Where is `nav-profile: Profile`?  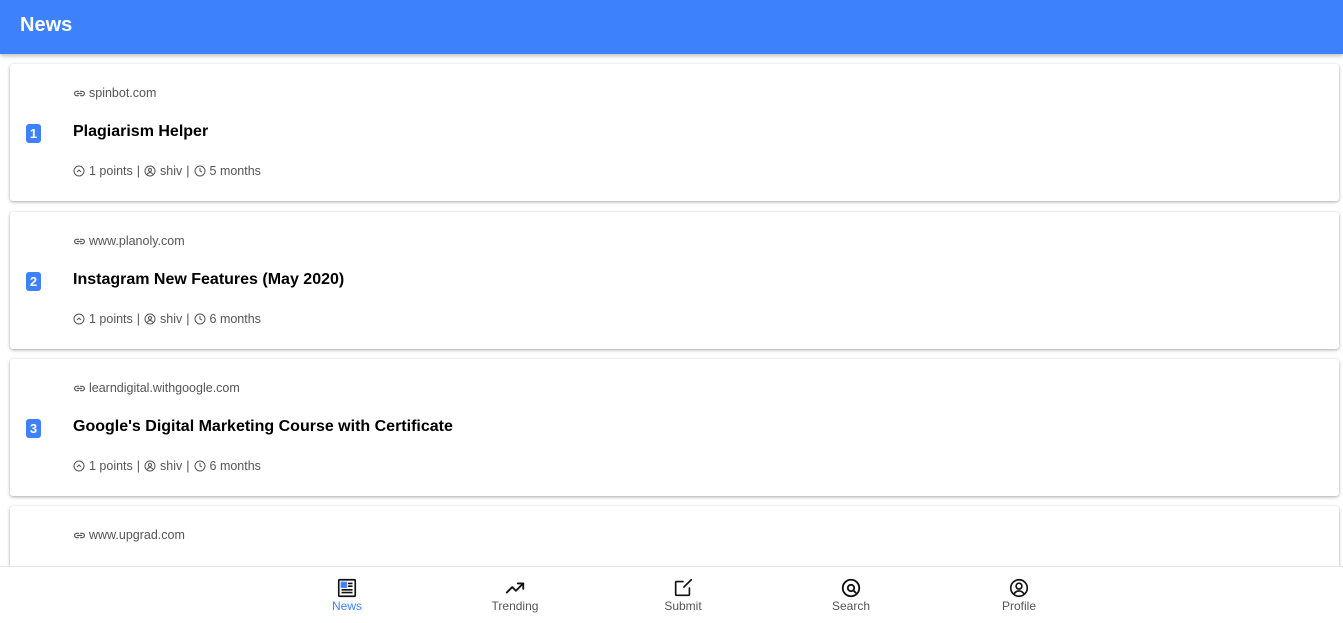 nav-profile: Profile is located at coordinates (1019, 595).